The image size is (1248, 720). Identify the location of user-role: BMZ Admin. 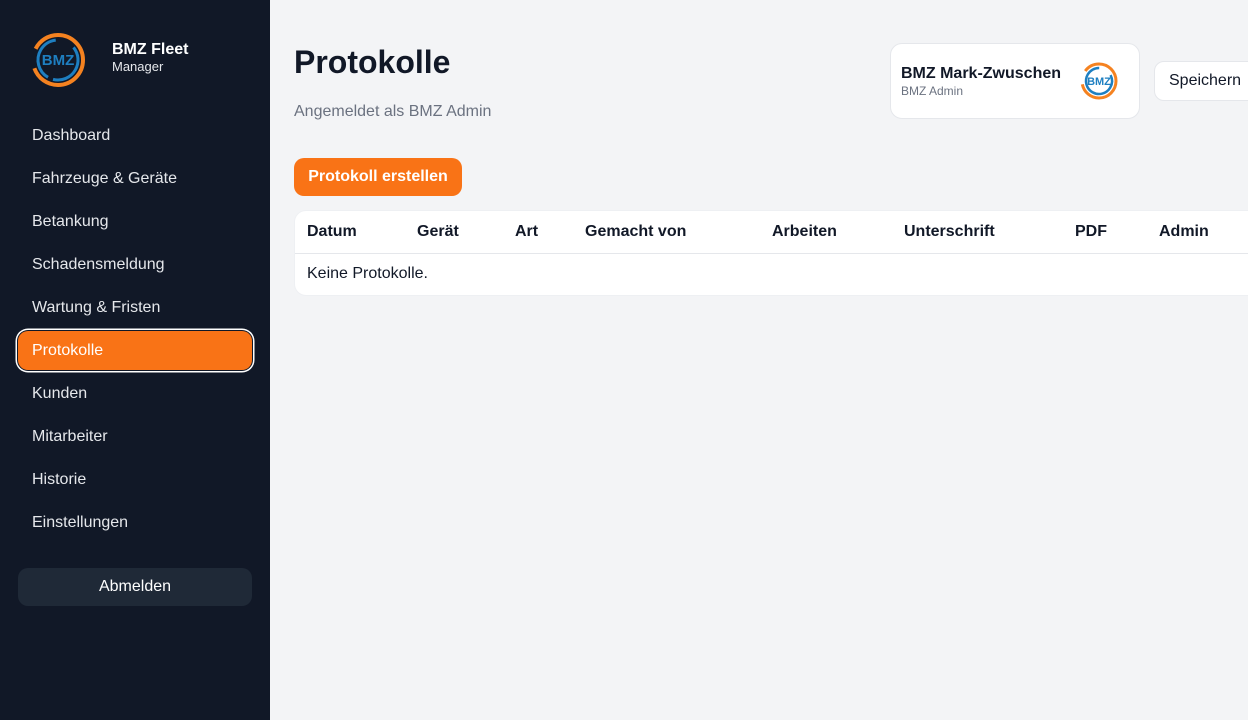
(932, 91).